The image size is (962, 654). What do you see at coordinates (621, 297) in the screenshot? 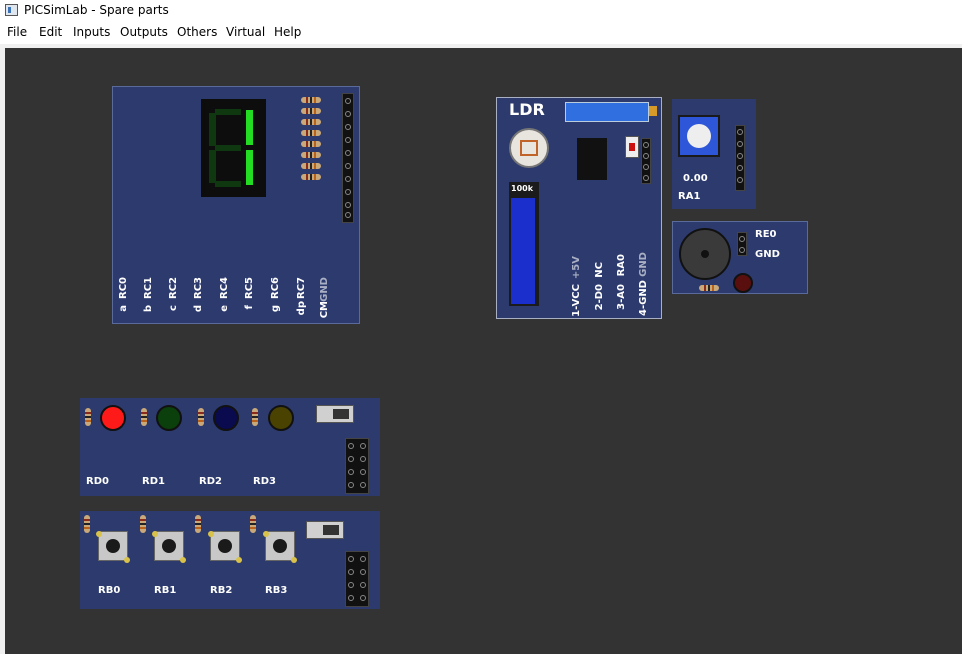
I see `pin-label: 3-A0` at bounding box center [621, 297].